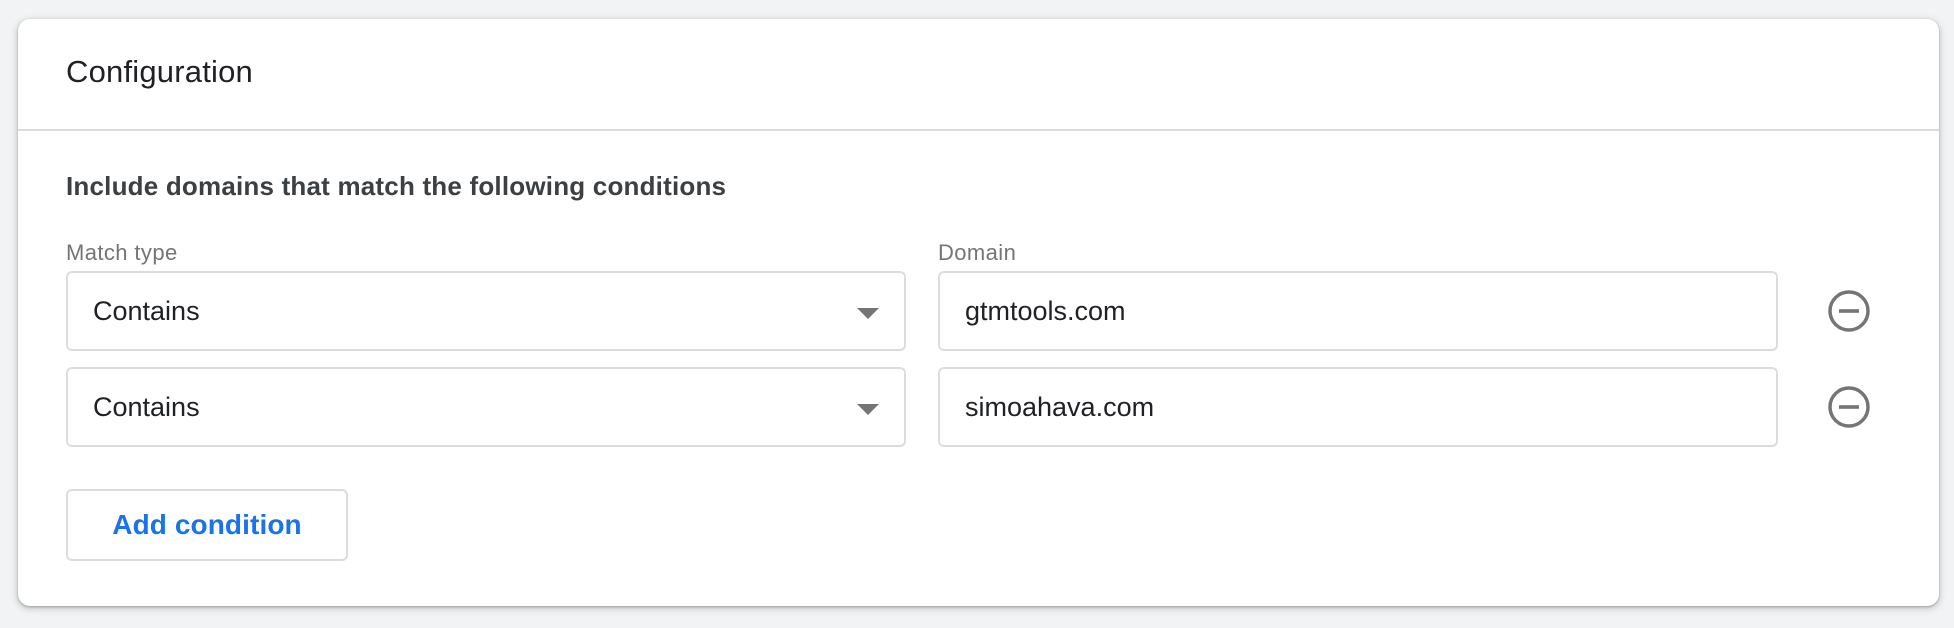 This screenshot has height=628, width=1954. What do you see at coordinates (1358, 407) in the screenshot?
I see `domain-input: simoahava.com` at bounding box center [1358, 407].